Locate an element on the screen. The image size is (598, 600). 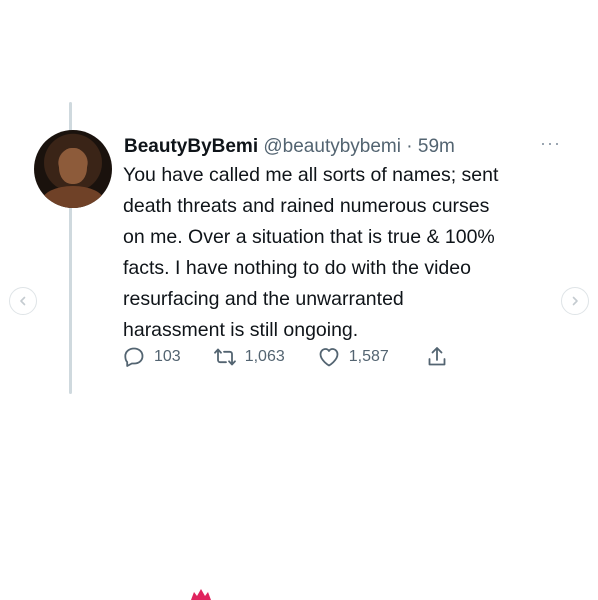
reply-button: 103 is located at coordinates (151, 357).